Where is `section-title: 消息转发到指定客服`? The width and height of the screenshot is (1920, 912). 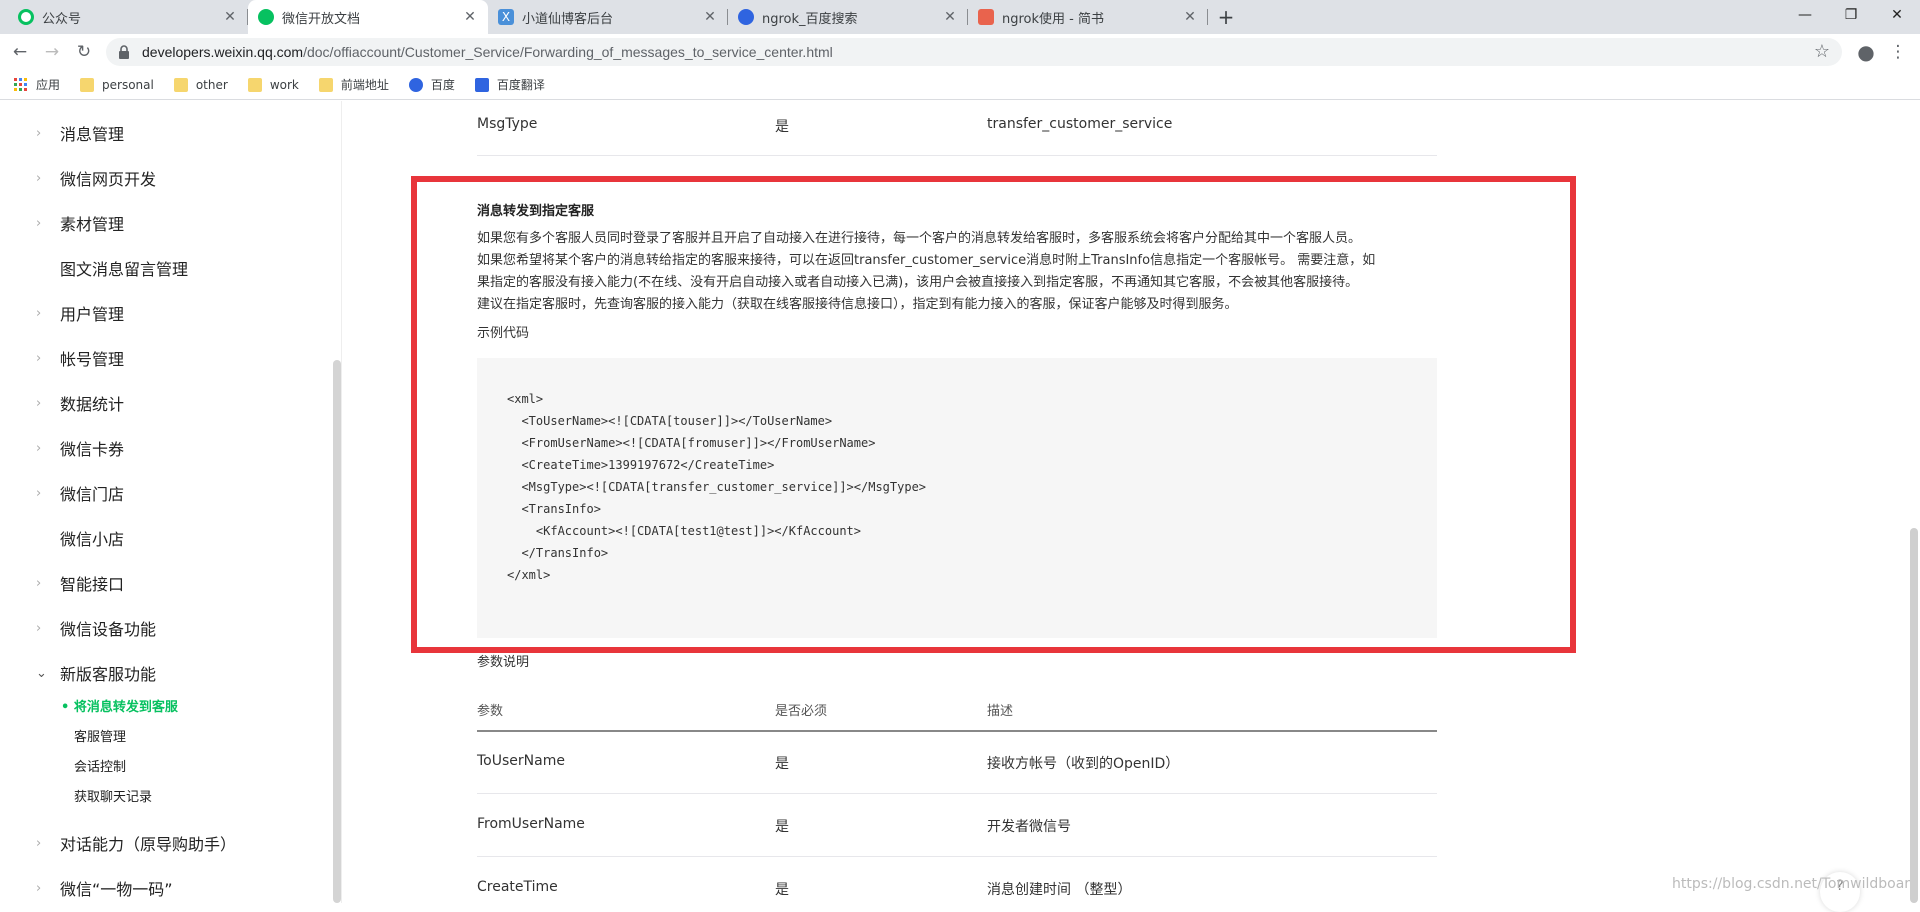 section-title: 消息转发到指定客服 is located at coordinates (536, 211).